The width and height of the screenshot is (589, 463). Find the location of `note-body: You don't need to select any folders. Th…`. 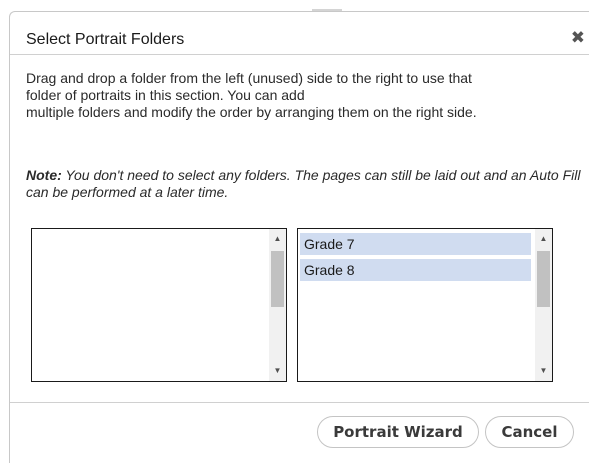

note-body: You don't need to select any folders. Th… is located at coordinates (303, 183).